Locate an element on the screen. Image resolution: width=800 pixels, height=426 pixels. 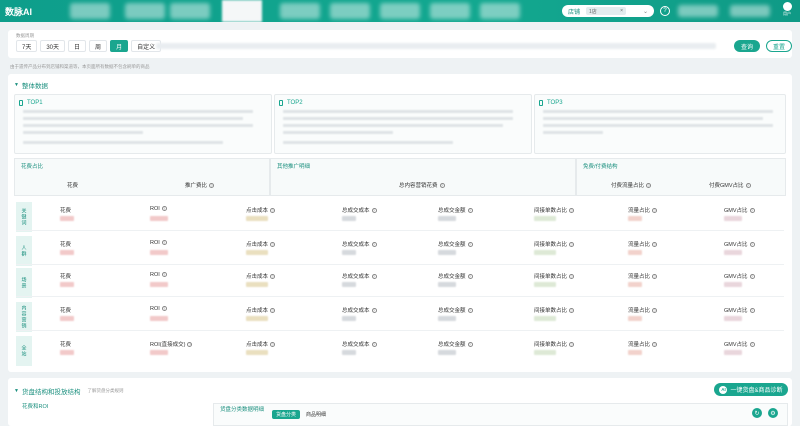
tab-product-detail: 商品明细 is located at coordinates (316, 414).